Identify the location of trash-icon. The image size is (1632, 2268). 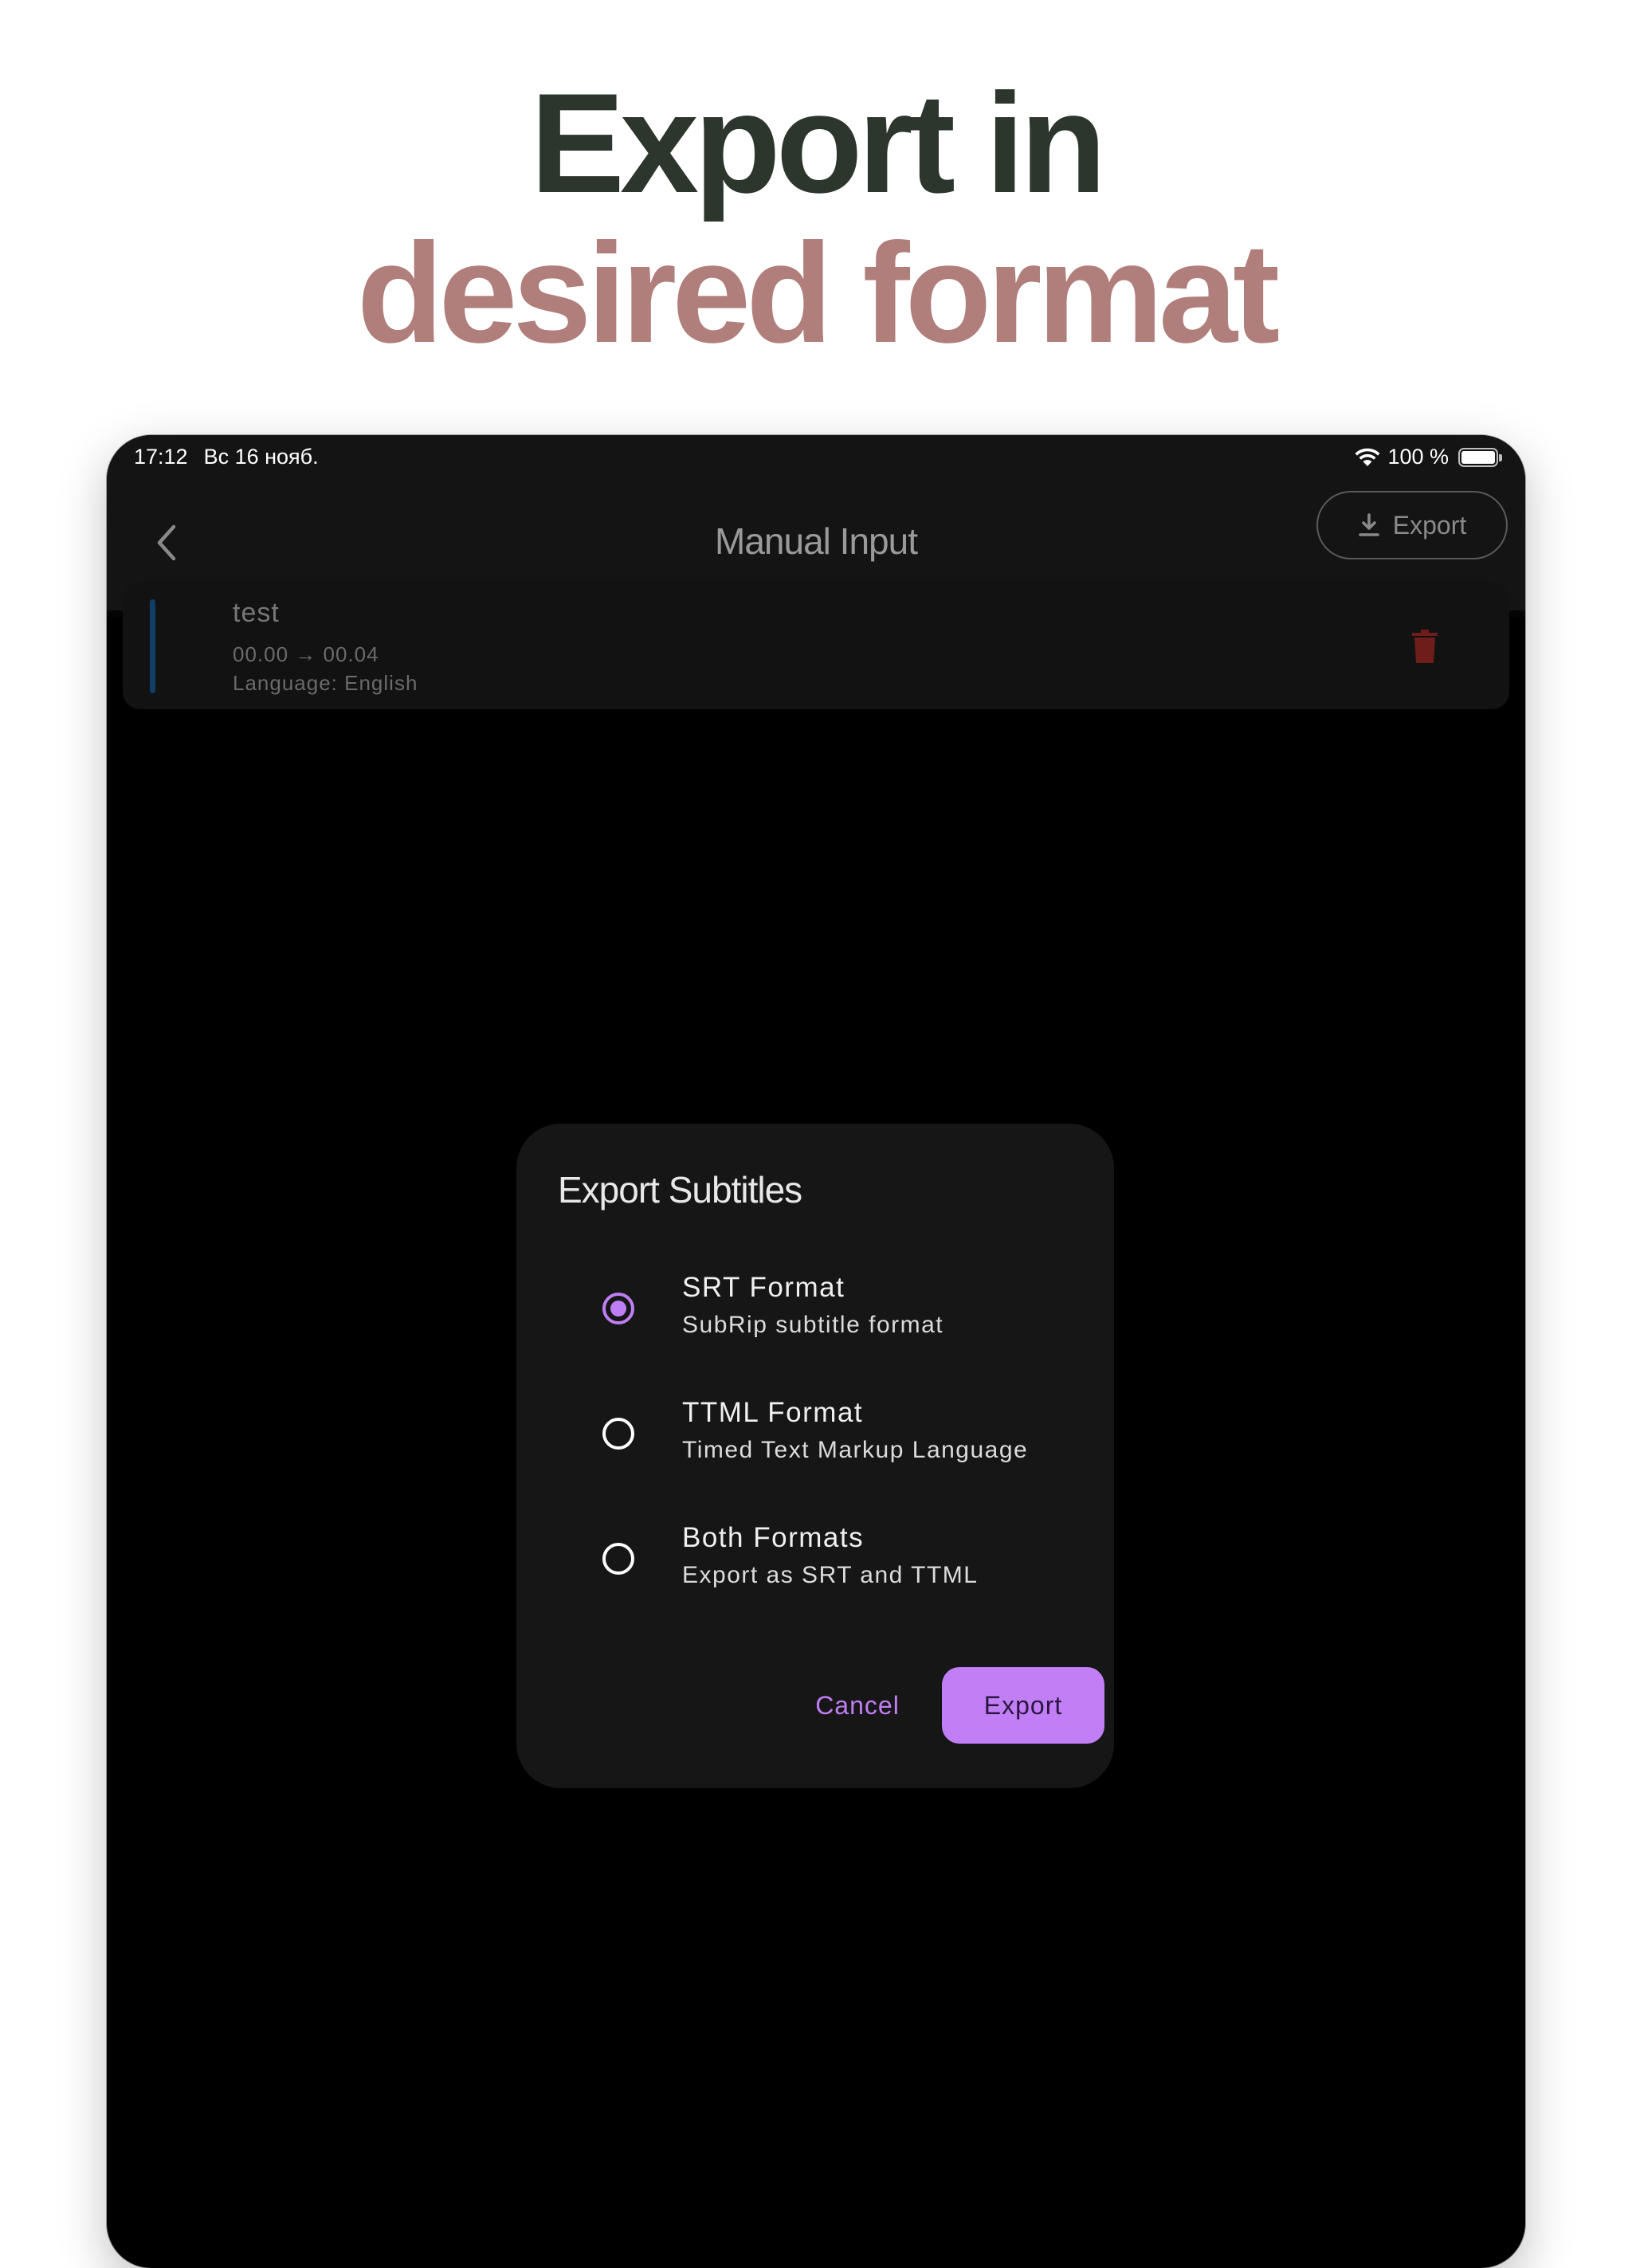
(1425, 646).